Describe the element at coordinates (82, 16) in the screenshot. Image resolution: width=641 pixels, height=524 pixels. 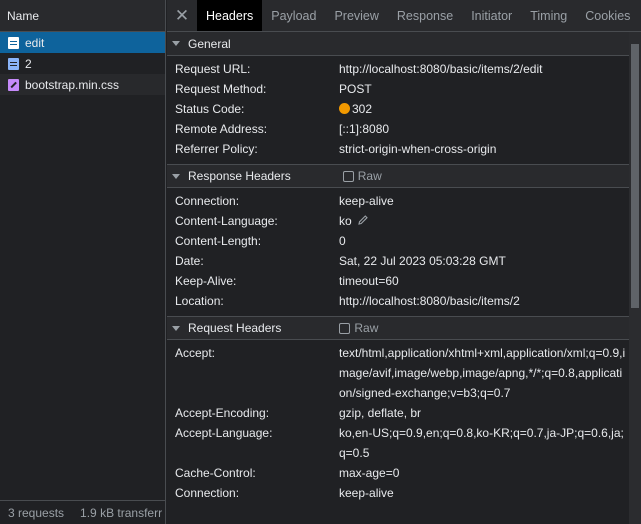
I see `name-column-header: Name` at that location.